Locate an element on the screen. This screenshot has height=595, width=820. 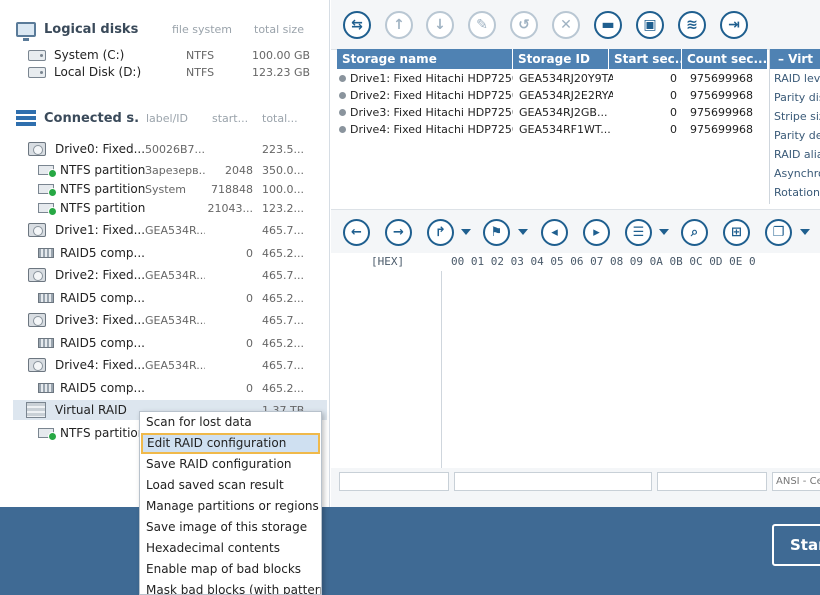
col-total-size: total size is located at coordinates (279, 29).